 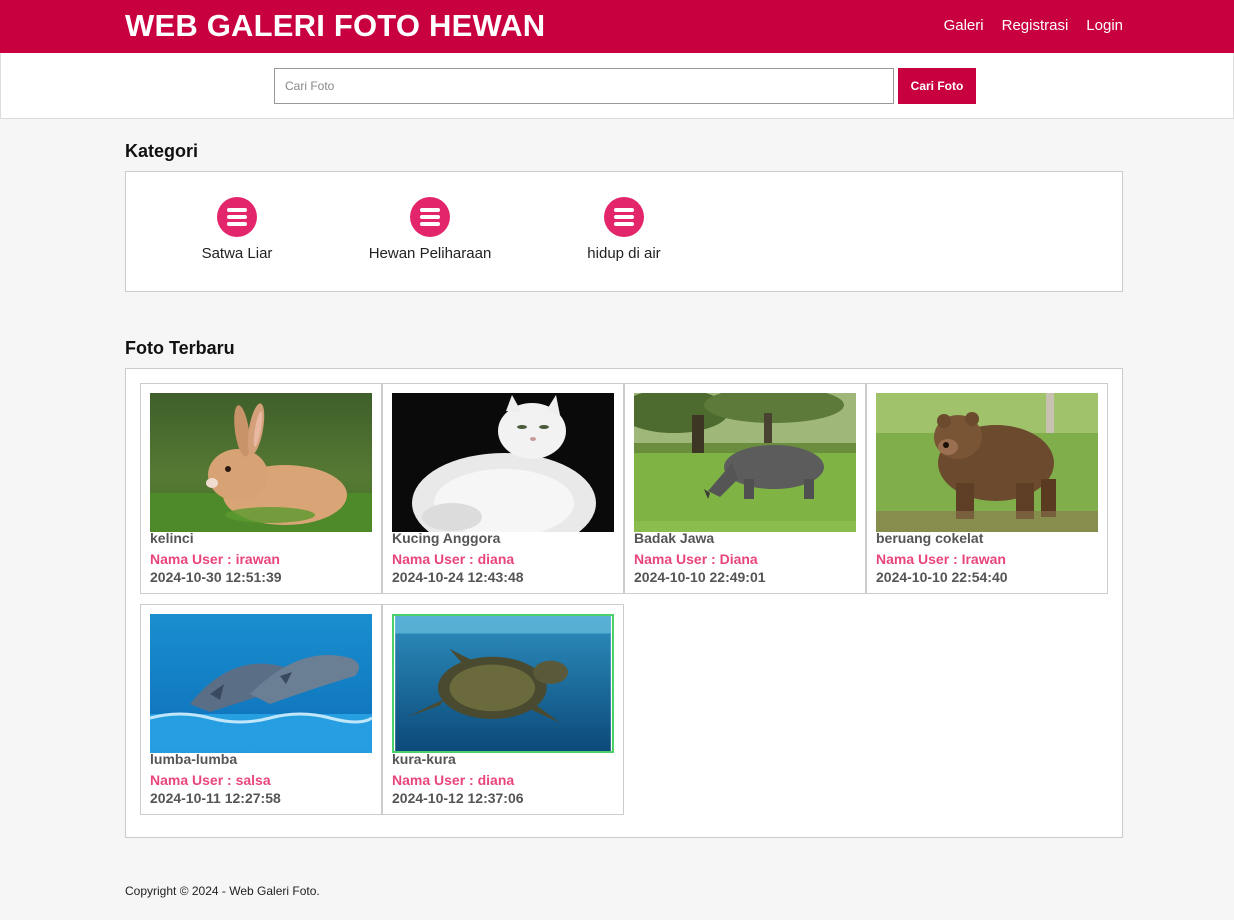 I want to click on photo-user: Nama User : salsa, so click(x=210, y=780).